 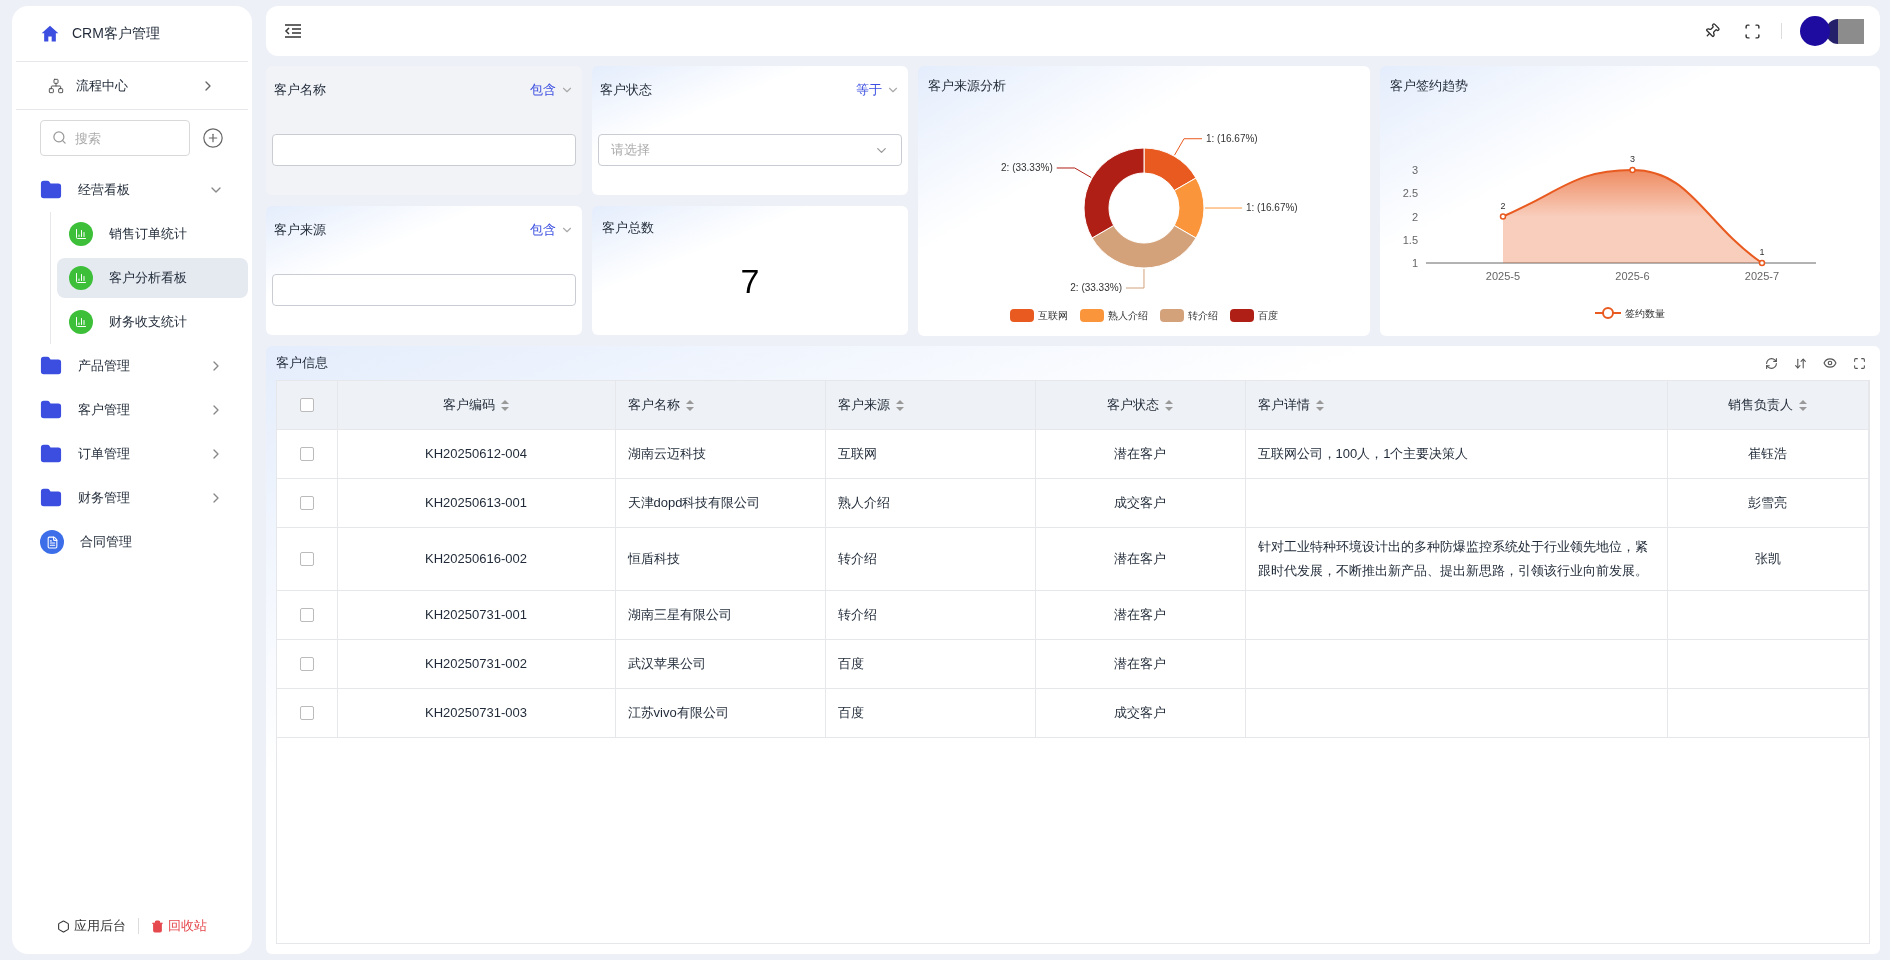 What do you see at coordinates (666, 453) in the screenshot?
I see `table-cell: 湖南云迈科技` at bounding box center [666, 453].